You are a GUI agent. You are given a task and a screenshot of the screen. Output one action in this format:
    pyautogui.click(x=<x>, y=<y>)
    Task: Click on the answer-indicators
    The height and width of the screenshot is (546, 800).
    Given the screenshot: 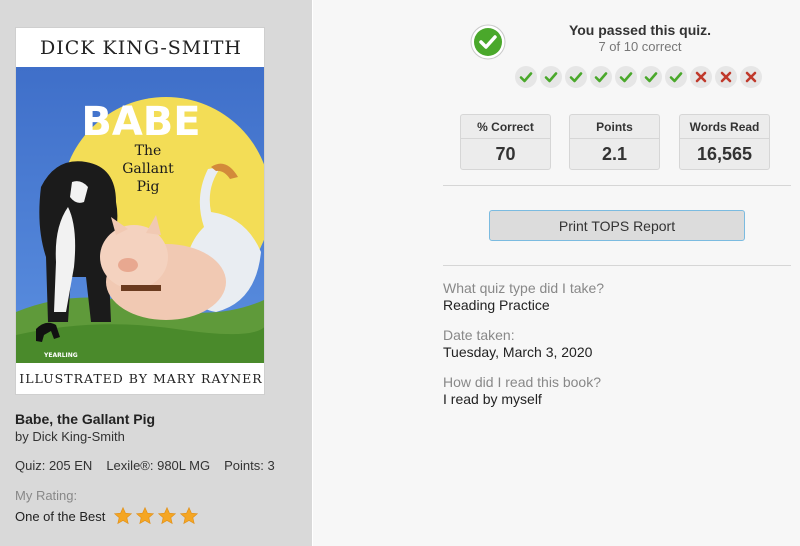 What is the action you would take?
    pyautogui.click(x=638, y=77)
    